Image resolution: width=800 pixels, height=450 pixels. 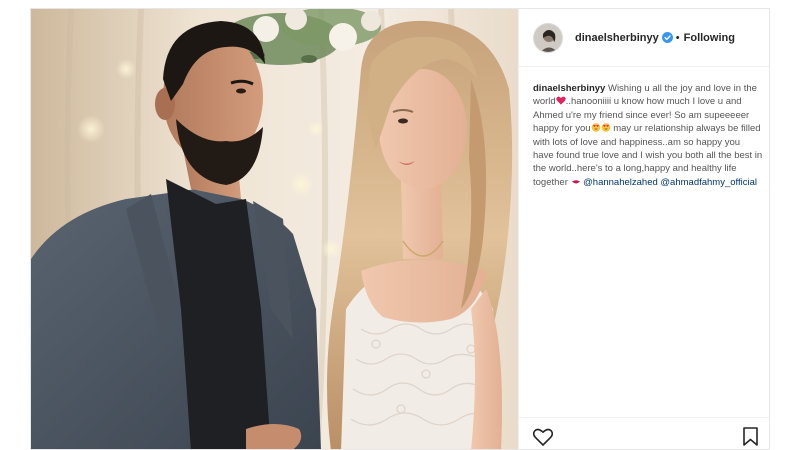 I want to click on username-link: dinaelsherbinyy, so click(x=617, y=38).